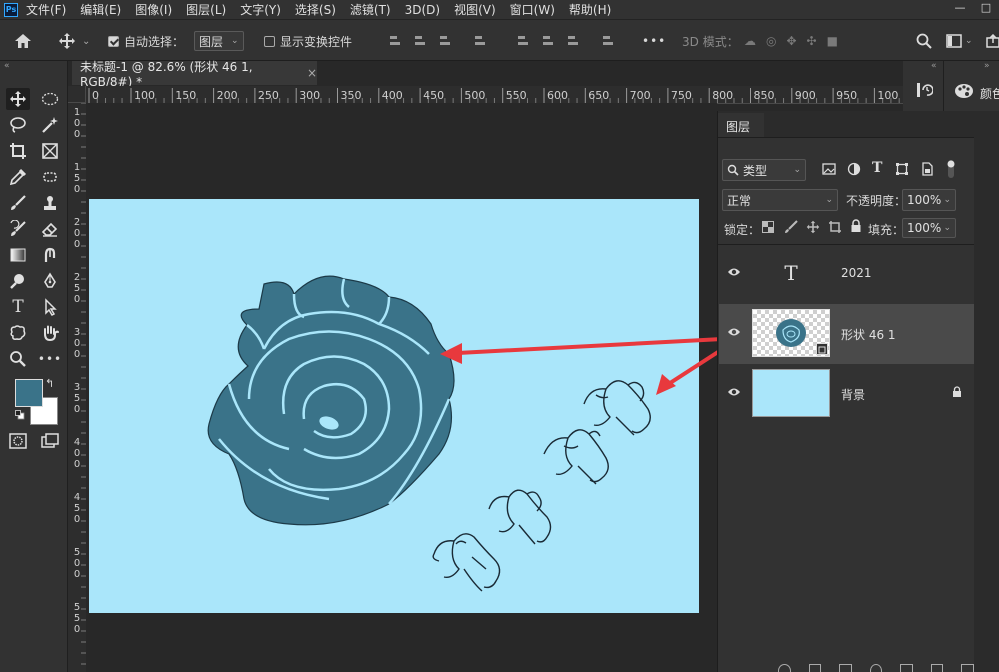 The width and height of the screenshot is (999, 672). What do you see at coordinates (50, 359) in the screenshot?
I see `more-tools-icon: •••` at bounding box center [50, 359].